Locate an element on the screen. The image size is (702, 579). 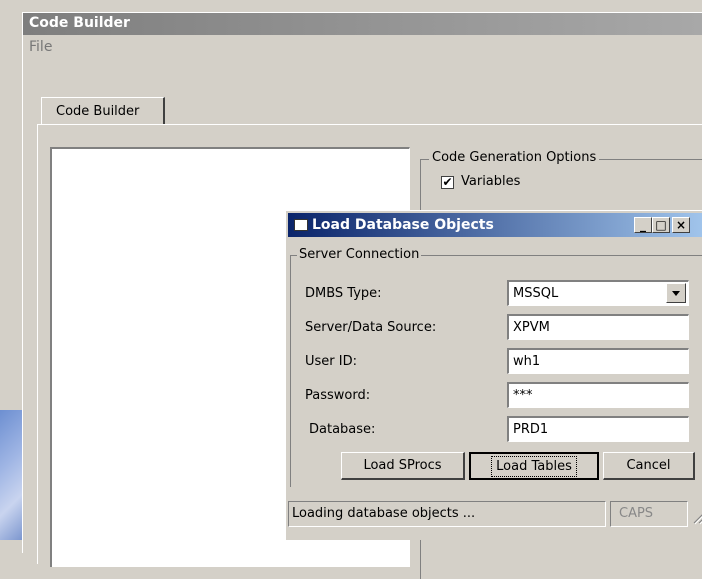
code-generation-options-legend: Code Generation Options is located at coordinates (514, 157).